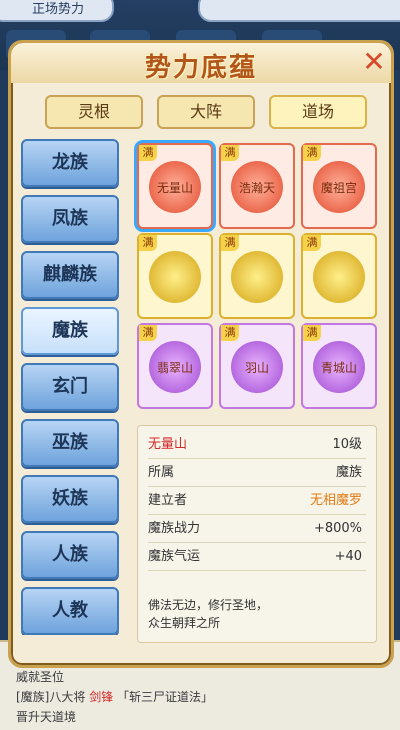  I want to click on detail-label: 魔族气运, so click(174, 556).